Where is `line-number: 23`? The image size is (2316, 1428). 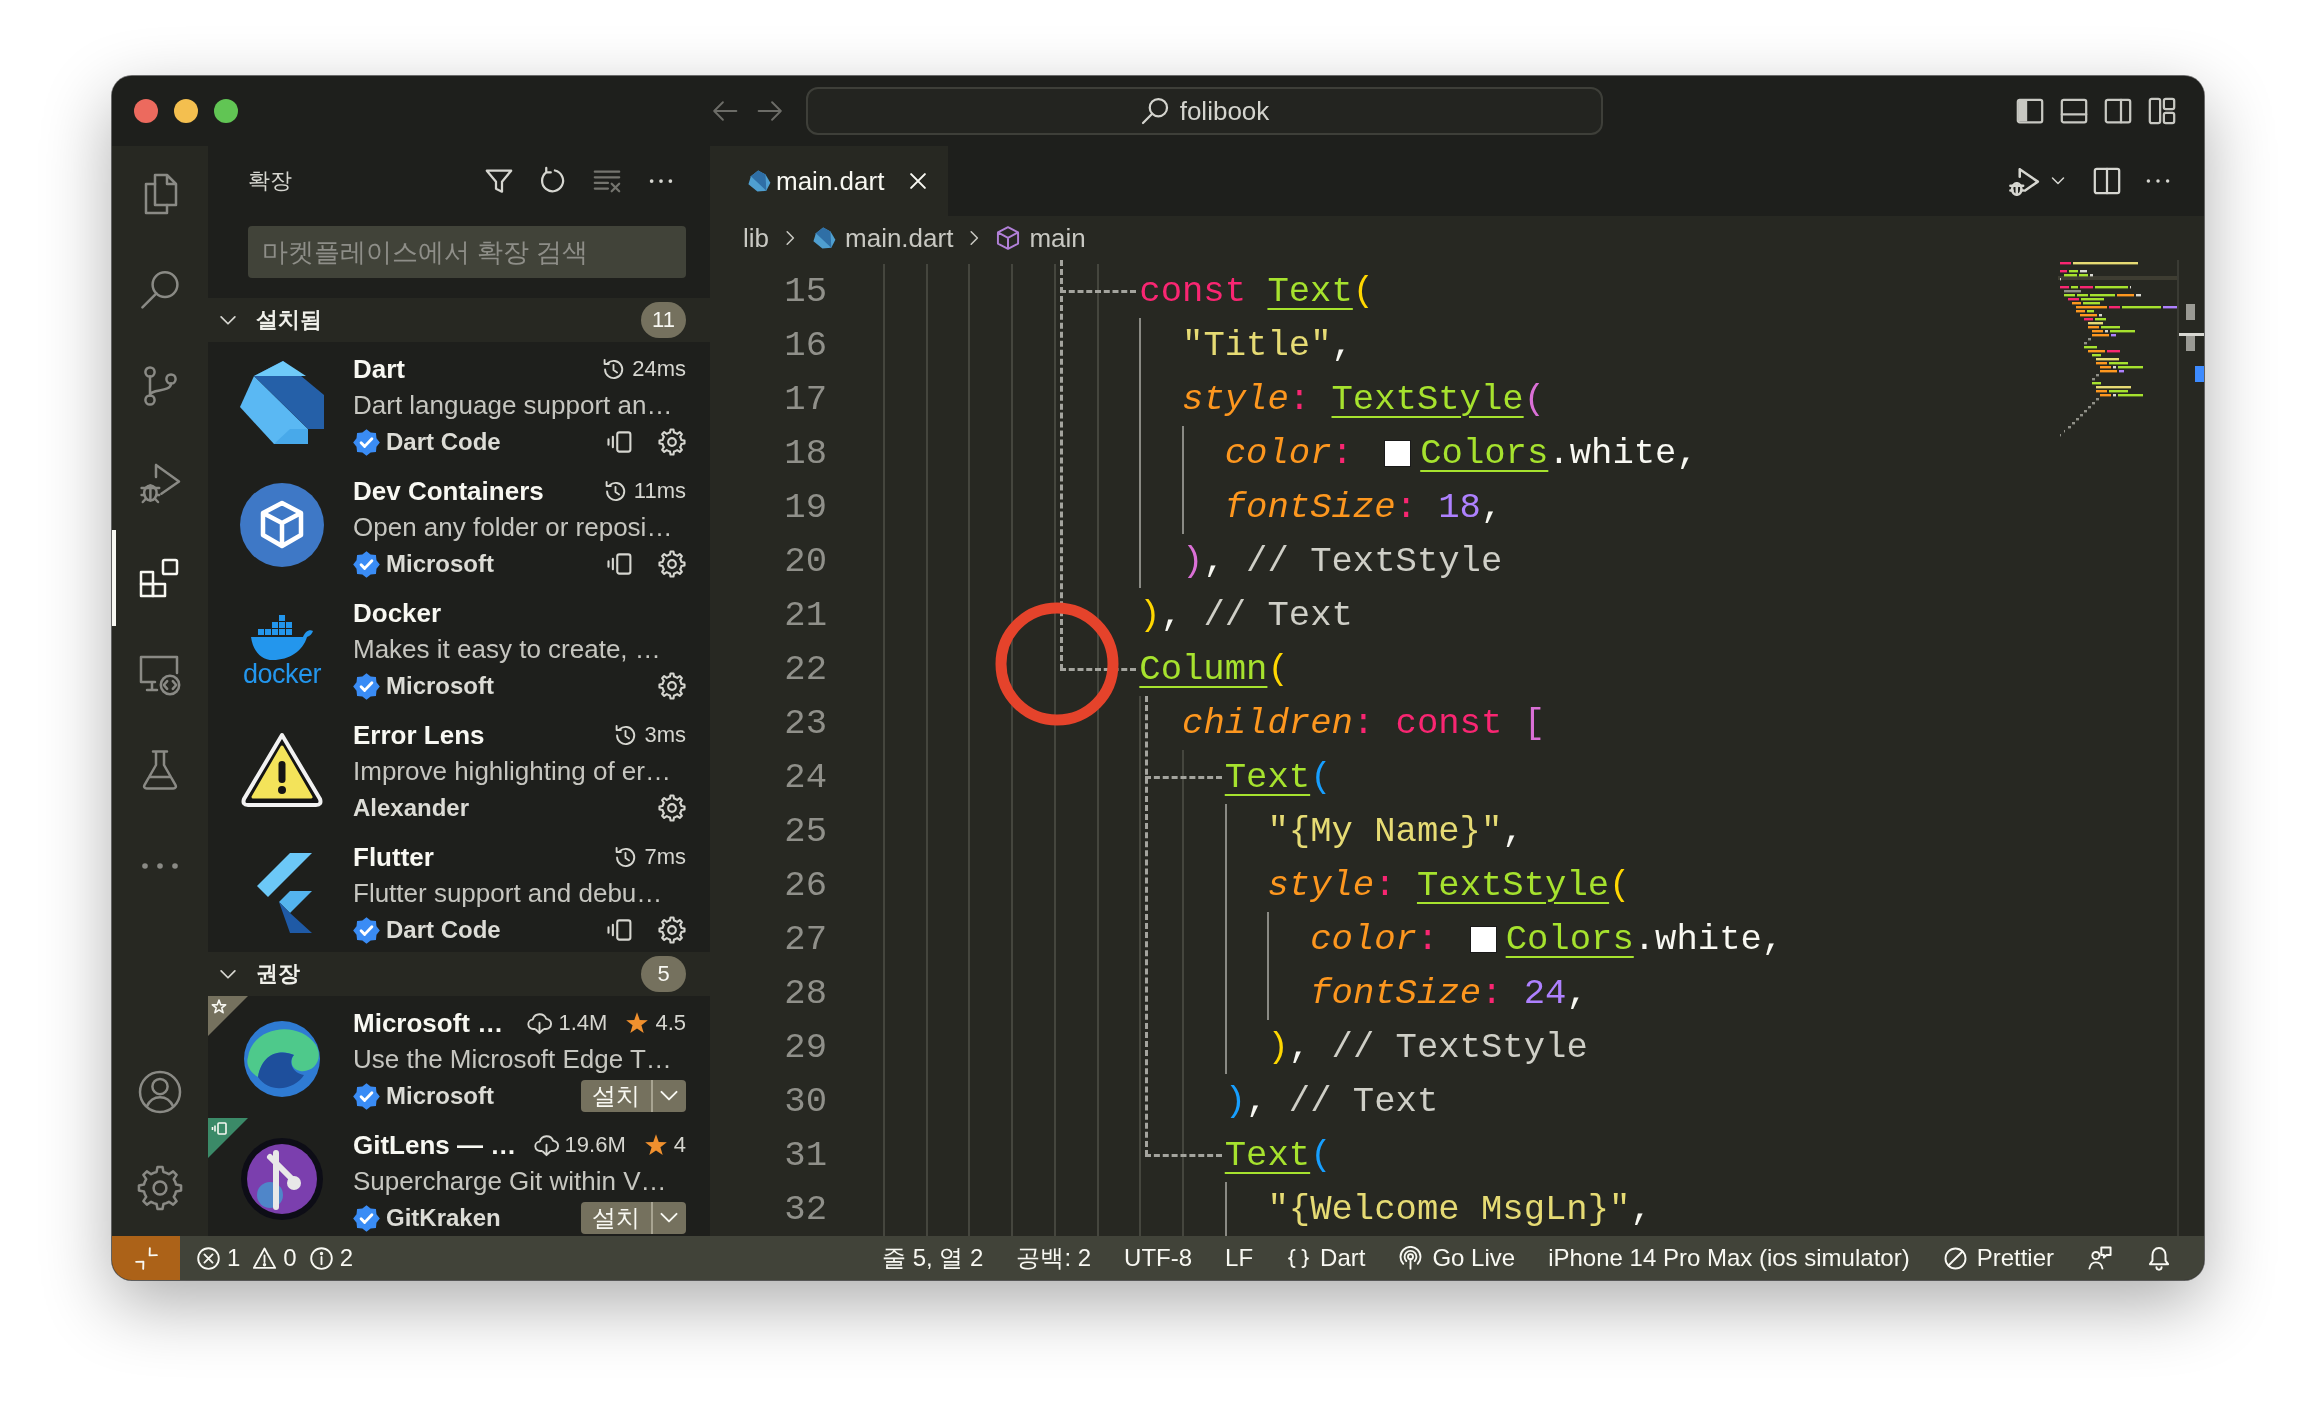
line-number: 23 is located at coordinates (805, 723).